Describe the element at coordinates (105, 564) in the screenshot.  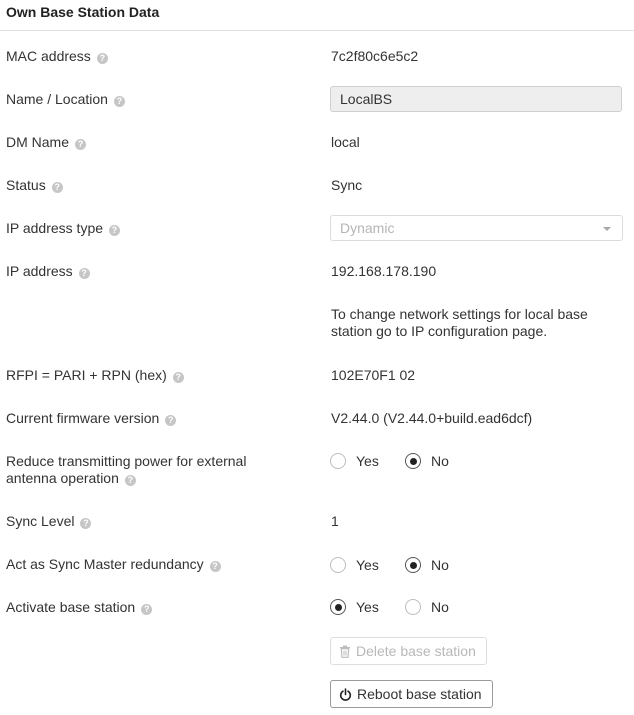
I see `sync-master-label-text: Act as Sync Master redundancy` at that location.